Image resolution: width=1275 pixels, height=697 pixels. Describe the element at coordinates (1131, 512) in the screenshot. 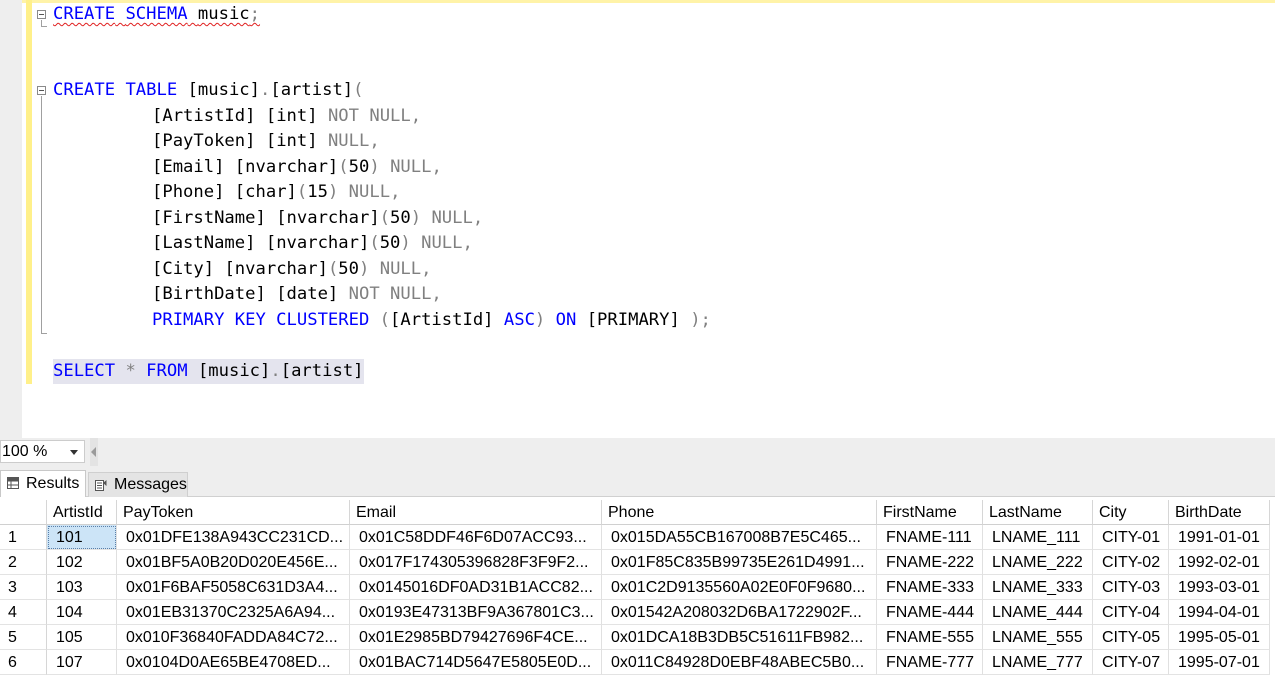

I see `column-header: City` at that location.